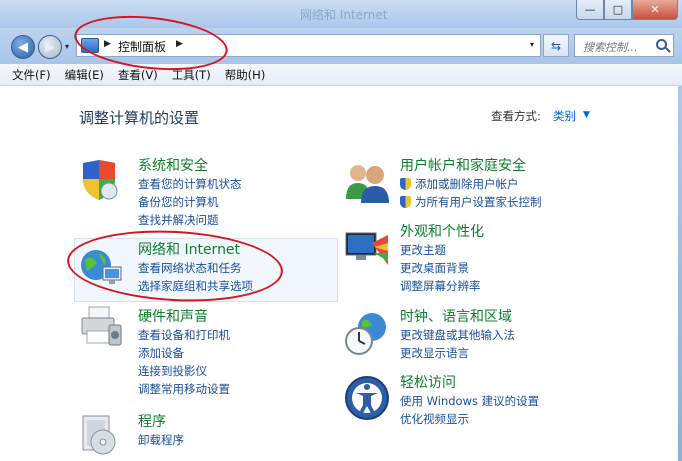 This screenshot has height=461, width=682. Describe the element at coordinates (556, 45) in the screenshot. I see `refresh-button: ⇆` at that location.